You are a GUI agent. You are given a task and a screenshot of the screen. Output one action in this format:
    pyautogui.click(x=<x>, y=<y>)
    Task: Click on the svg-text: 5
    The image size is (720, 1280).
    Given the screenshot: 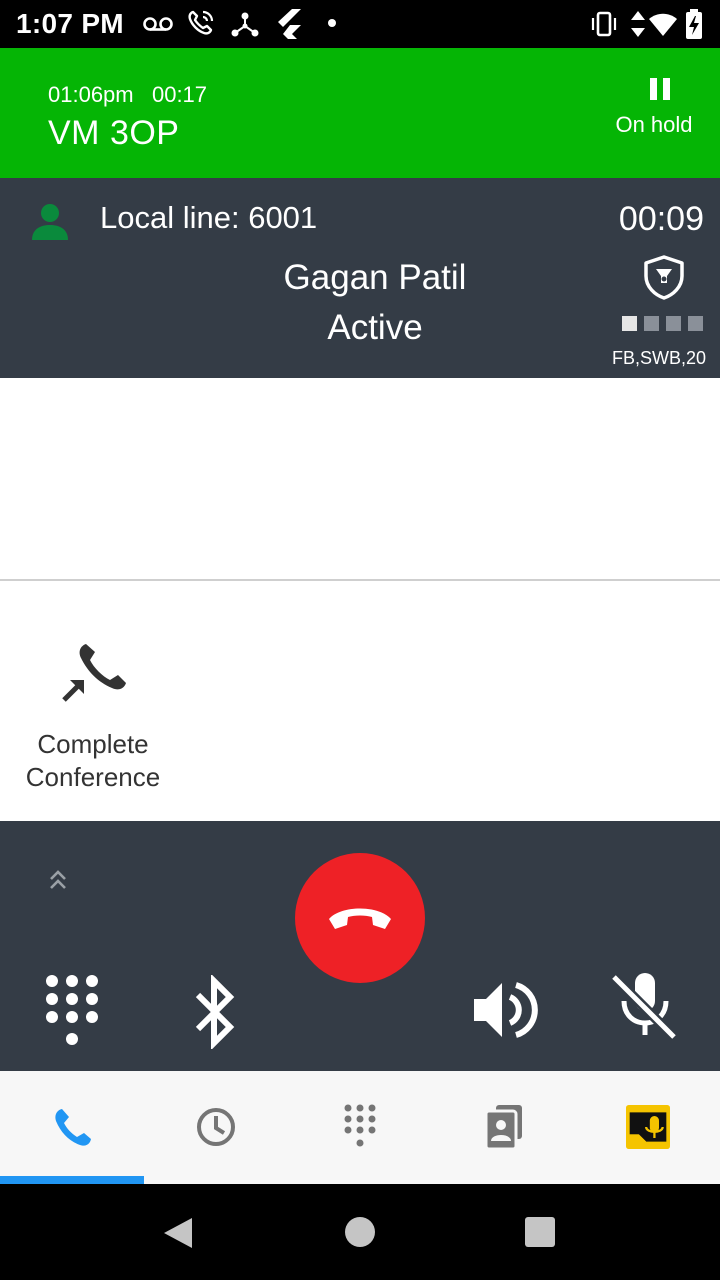 What is the action you would take?
    pyautogui.click(x=671, y=33)
    